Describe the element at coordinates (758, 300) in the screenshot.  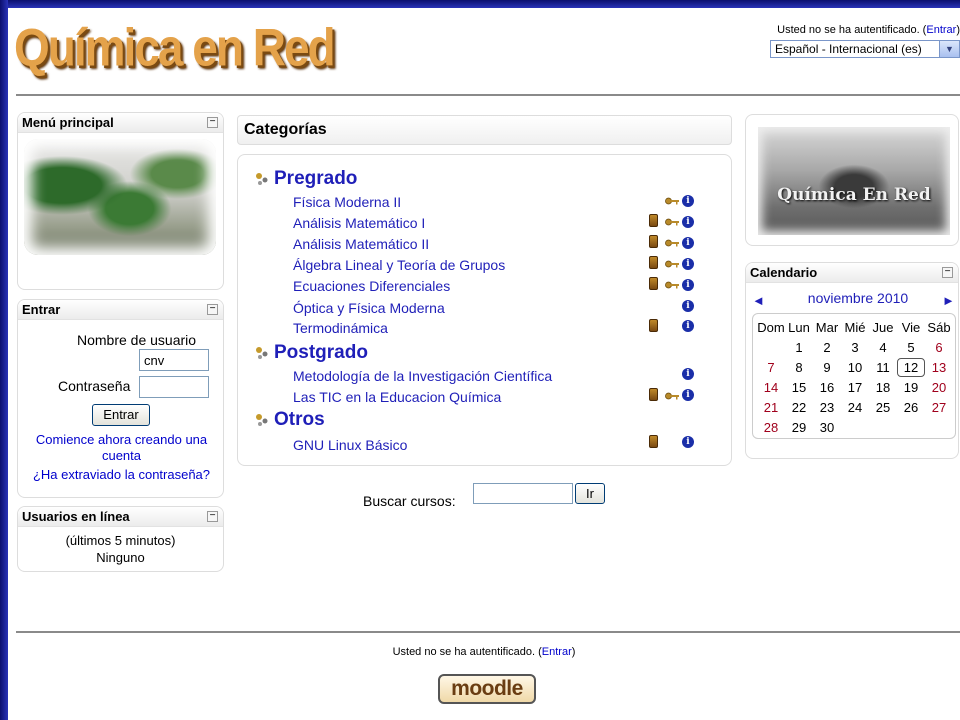
I see `prev-month-icon: ◄` at that location.